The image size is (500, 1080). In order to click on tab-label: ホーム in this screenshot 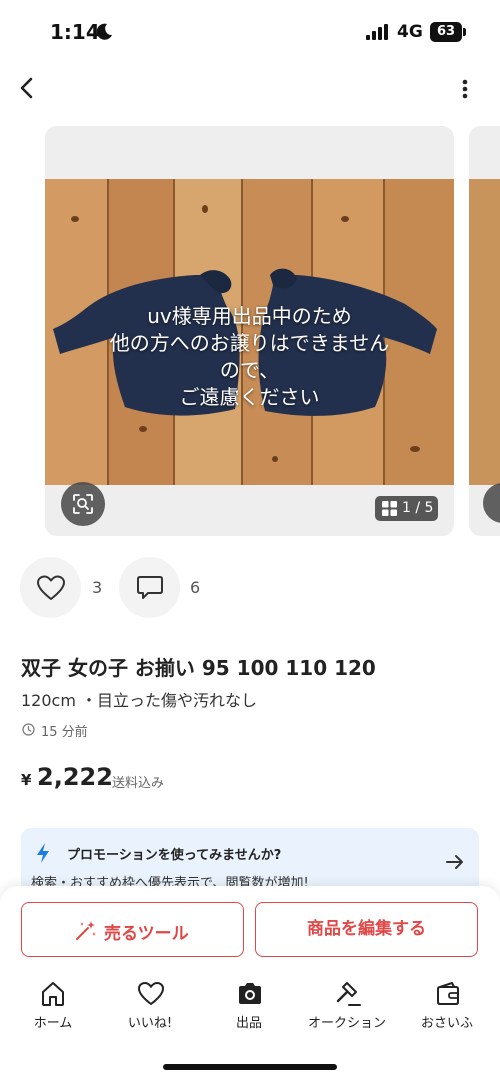, I will do `click(53, 1023)`.